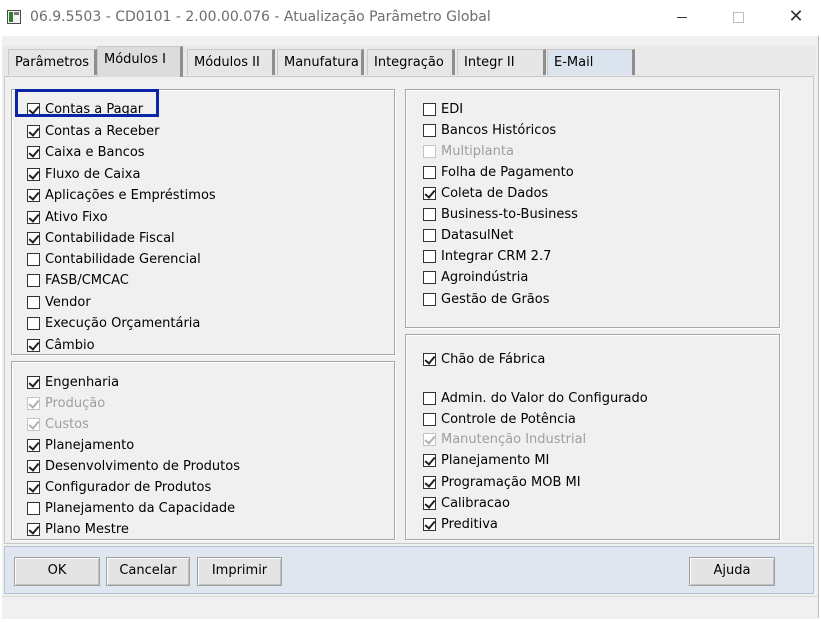 This screenshot has width=821, height=622. What do you see at coordinates (477, 235) in the screenshot?
I see `checkbox-label: DatasulNet` at bounding box center [477, 235].